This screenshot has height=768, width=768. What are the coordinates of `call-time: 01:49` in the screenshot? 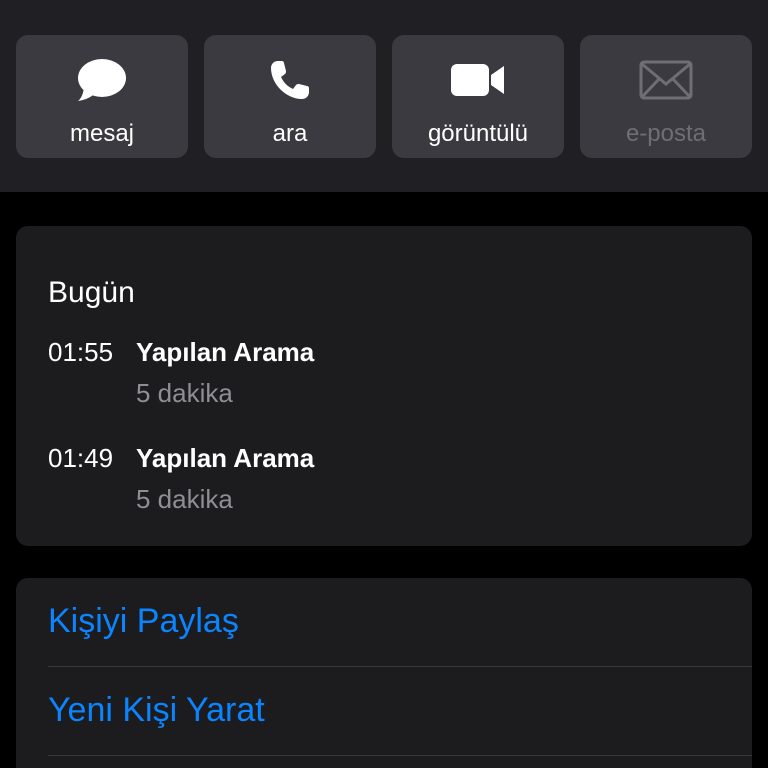 It's located at (81, 458).